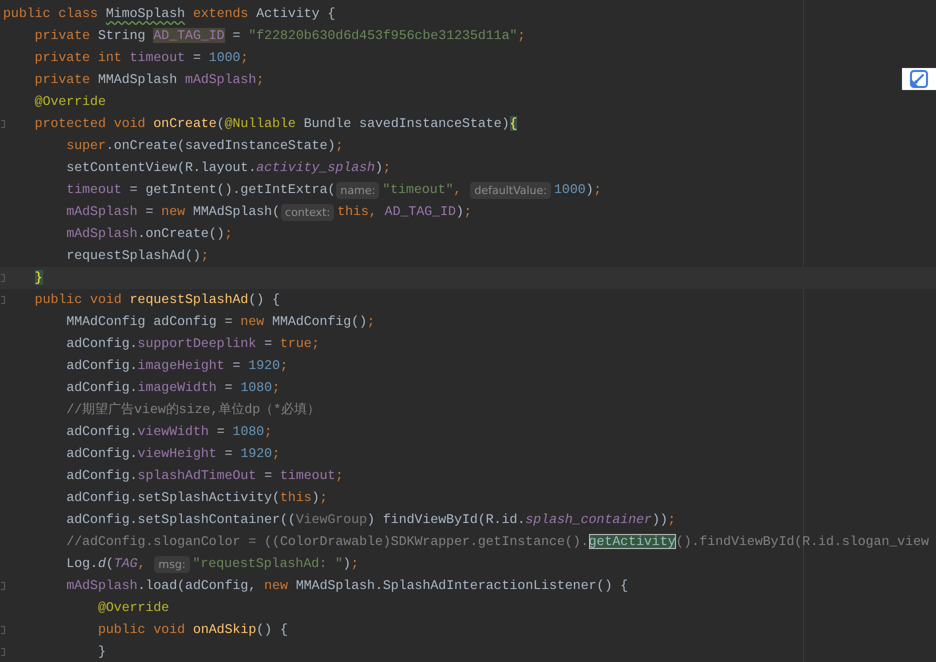 The image size is (936, 662). Describe the element at coordinates (176, 366) in the screenshot. I see `code-text: adConfig.imageHeight = 1920;` at that location.